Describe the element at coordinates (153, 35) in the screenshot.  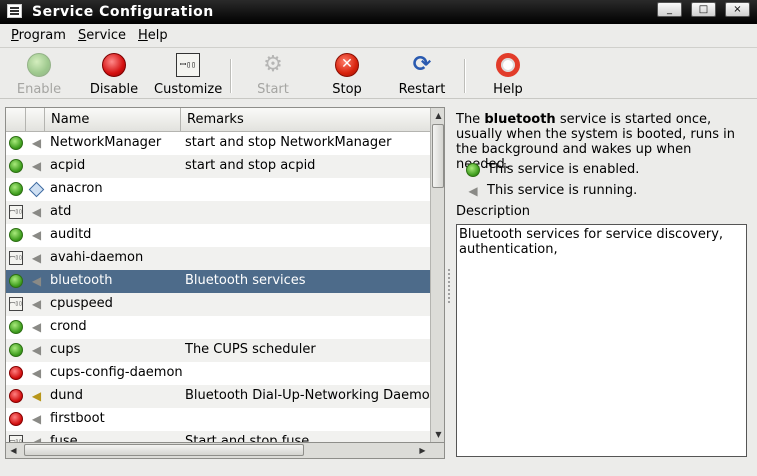
I see `menu-help: Help` at that location.